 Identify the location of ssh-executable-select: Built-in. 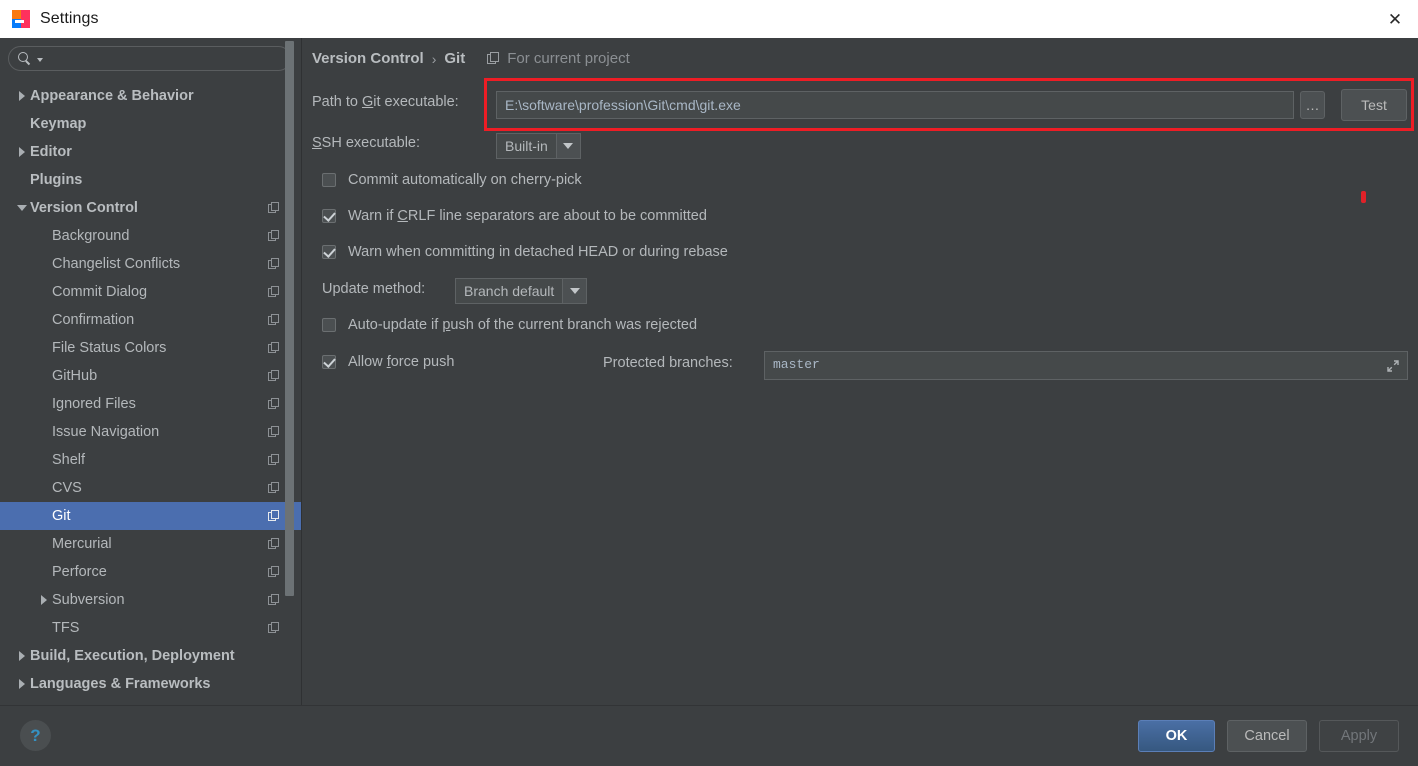
(538, 146).